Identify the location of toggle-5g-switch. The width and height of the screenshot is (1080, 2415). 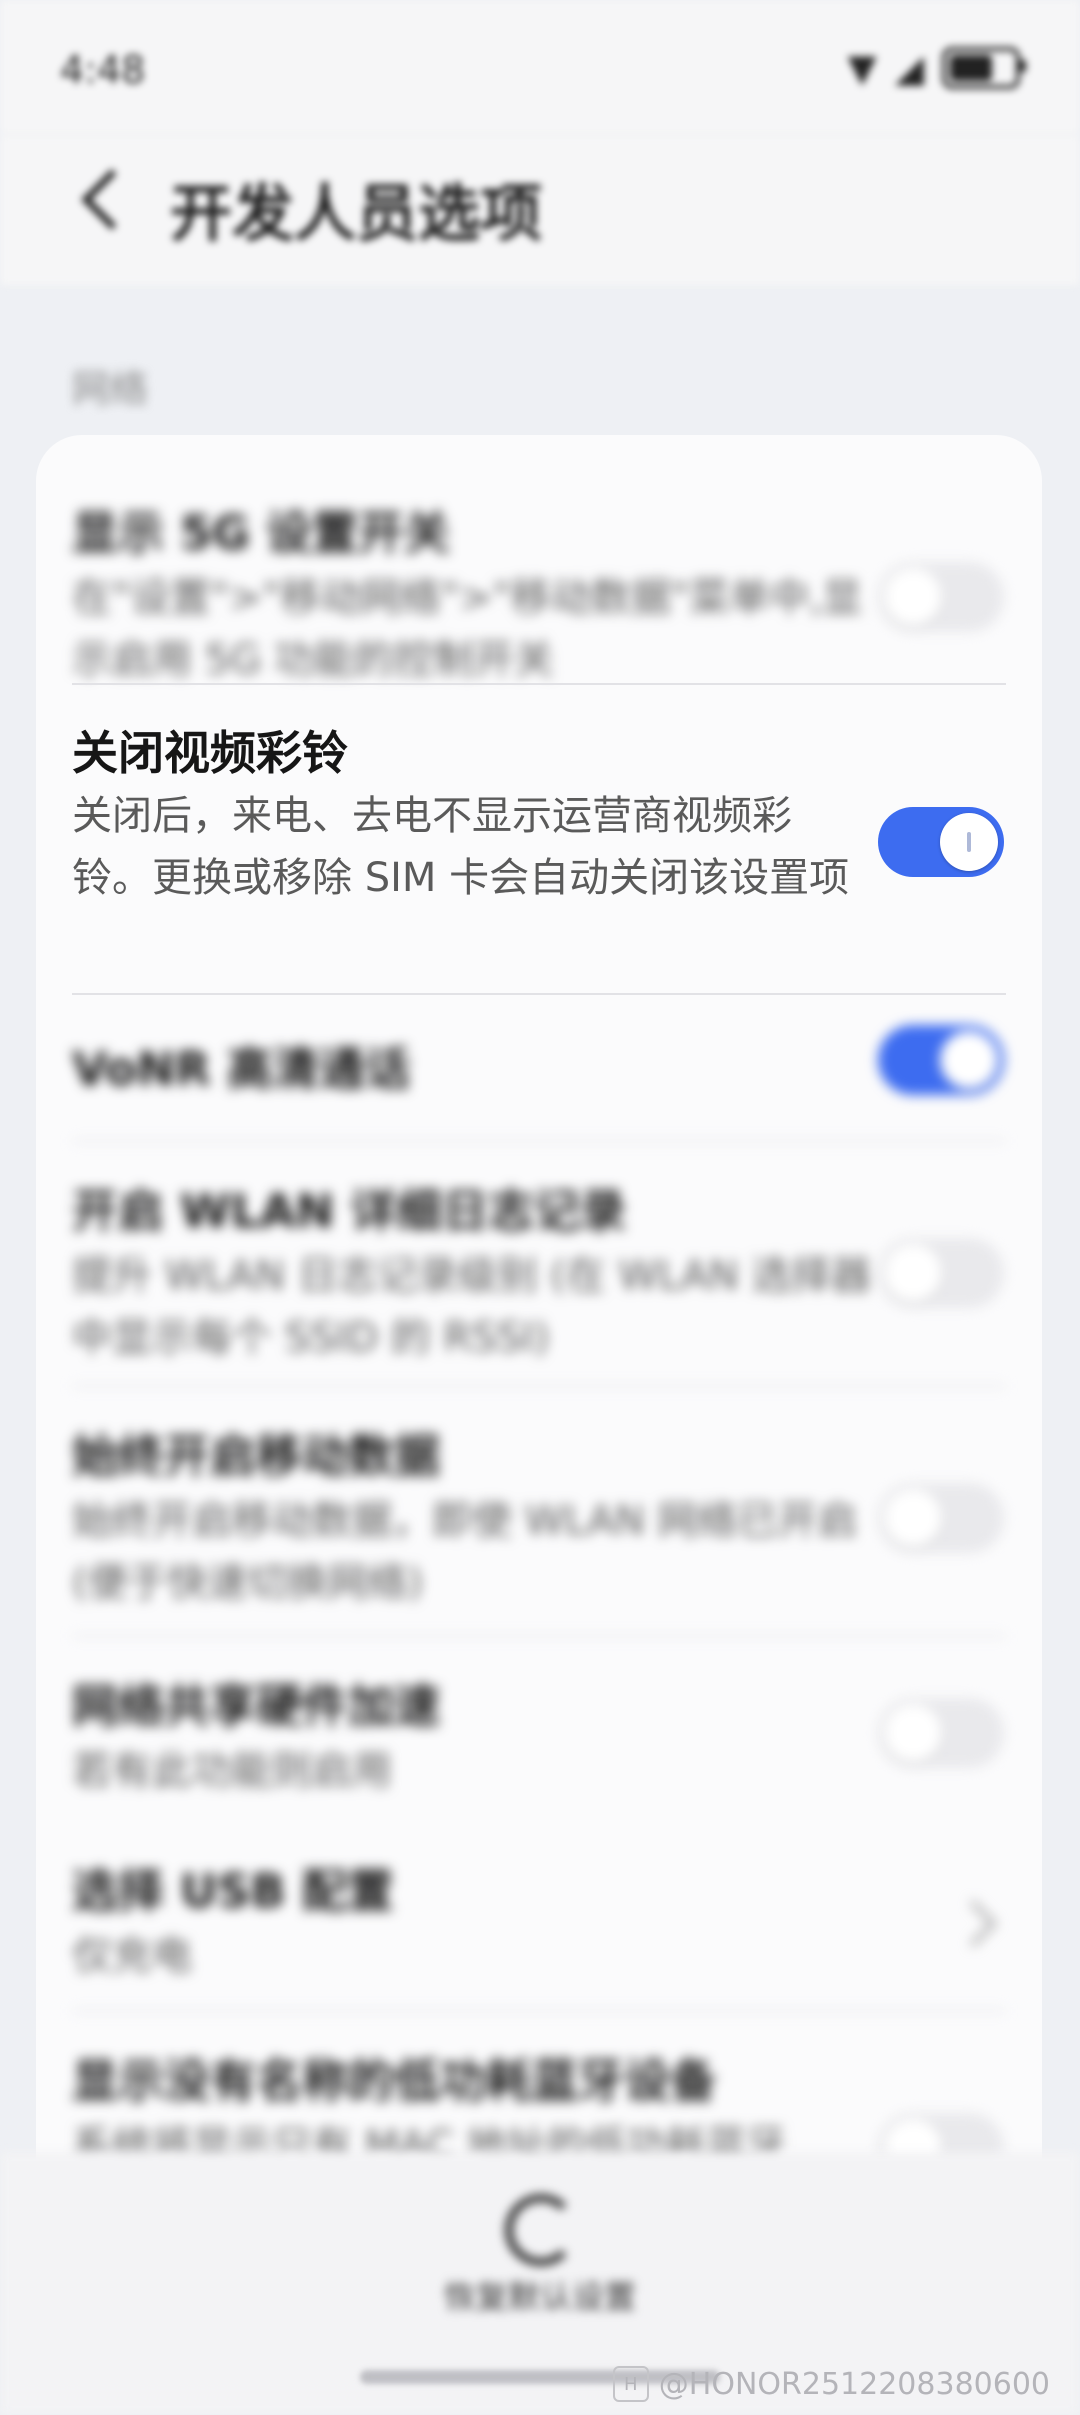
(941, 597).